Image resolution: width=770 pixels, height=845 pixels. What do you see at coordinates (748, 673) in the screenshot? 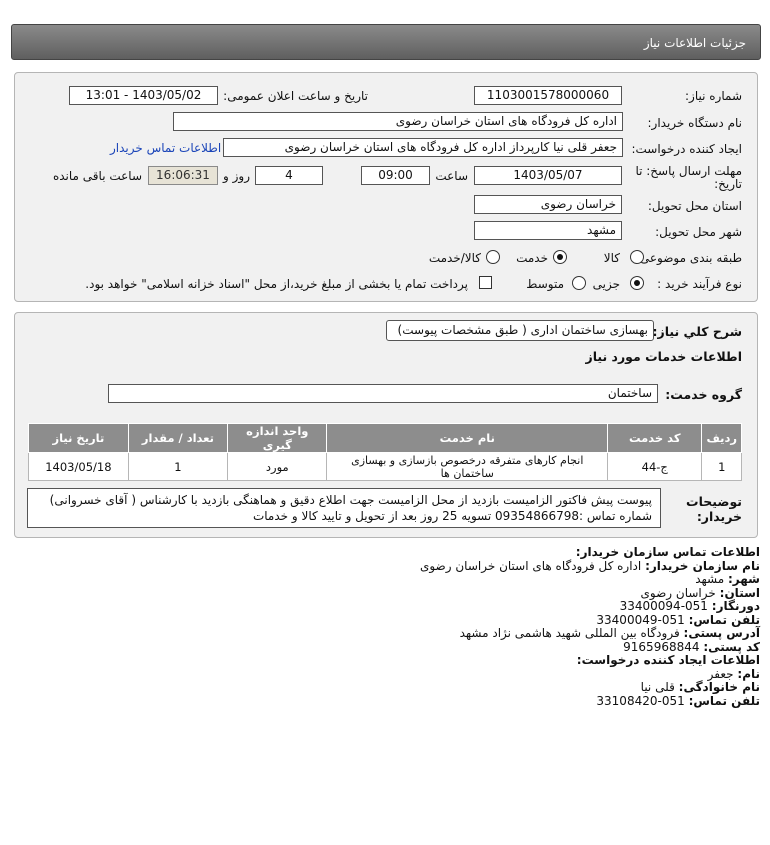
I see `first-name-label: نام:` at bounding box center [748, 673].